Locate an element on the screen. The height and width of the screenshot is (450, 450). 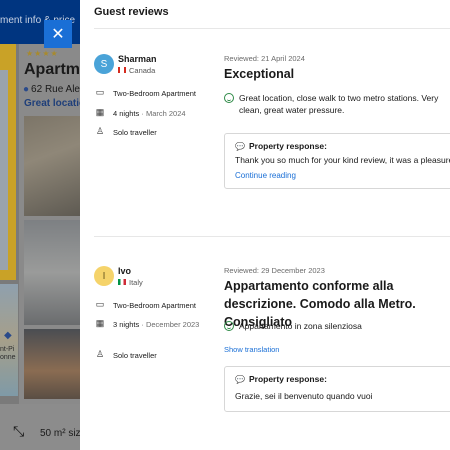
size-label: 50 m² size is located at coordinates (60, 433).